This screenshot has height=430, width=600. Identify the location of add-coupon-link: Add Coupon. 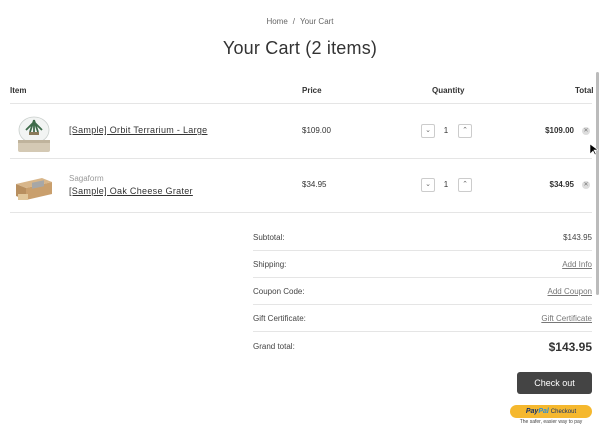
(570, 291).